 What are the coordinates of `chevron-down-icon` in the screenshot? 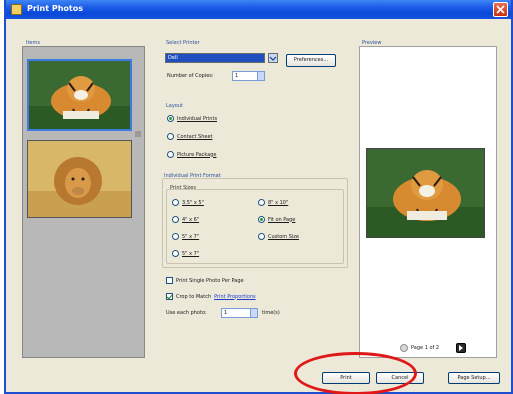 It's located at (273, 58).